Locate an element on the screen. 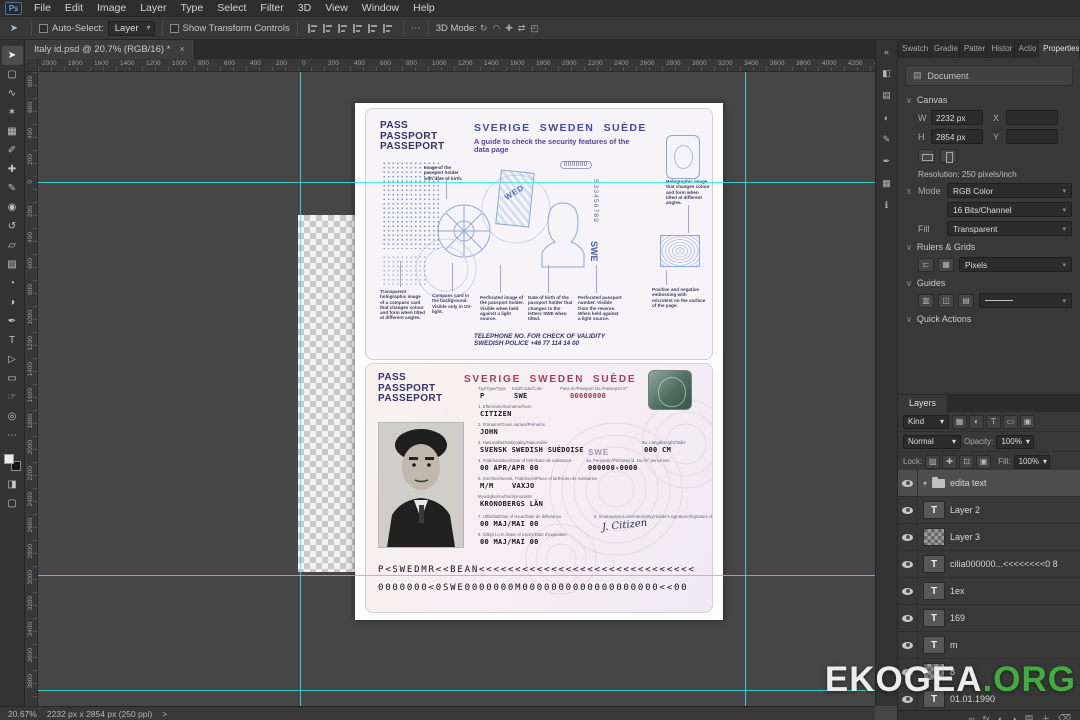 This screenshot has height=720, width=1080. filter-type-layers-icon: T is located at coordinates (993, 421).